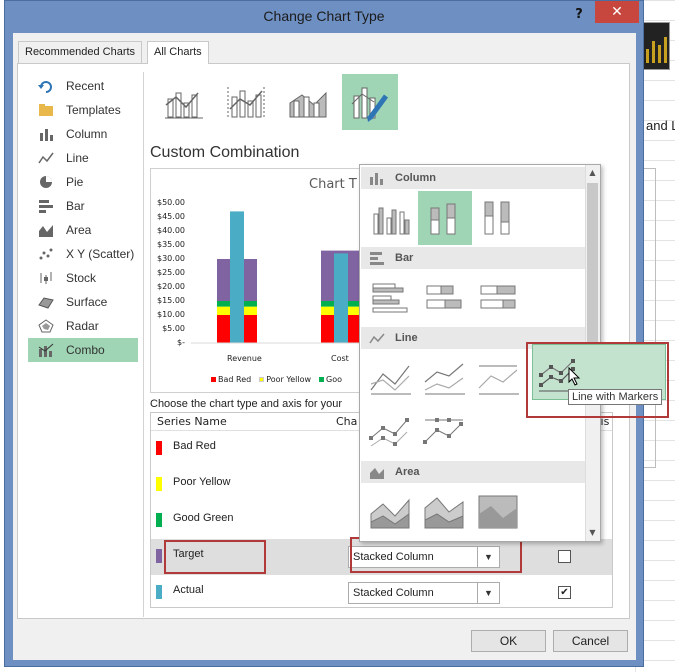  What do you see at coordinates (290, 277) in the screenshot?
I see `preview-chart-plot` at bounding box center [290, 277].